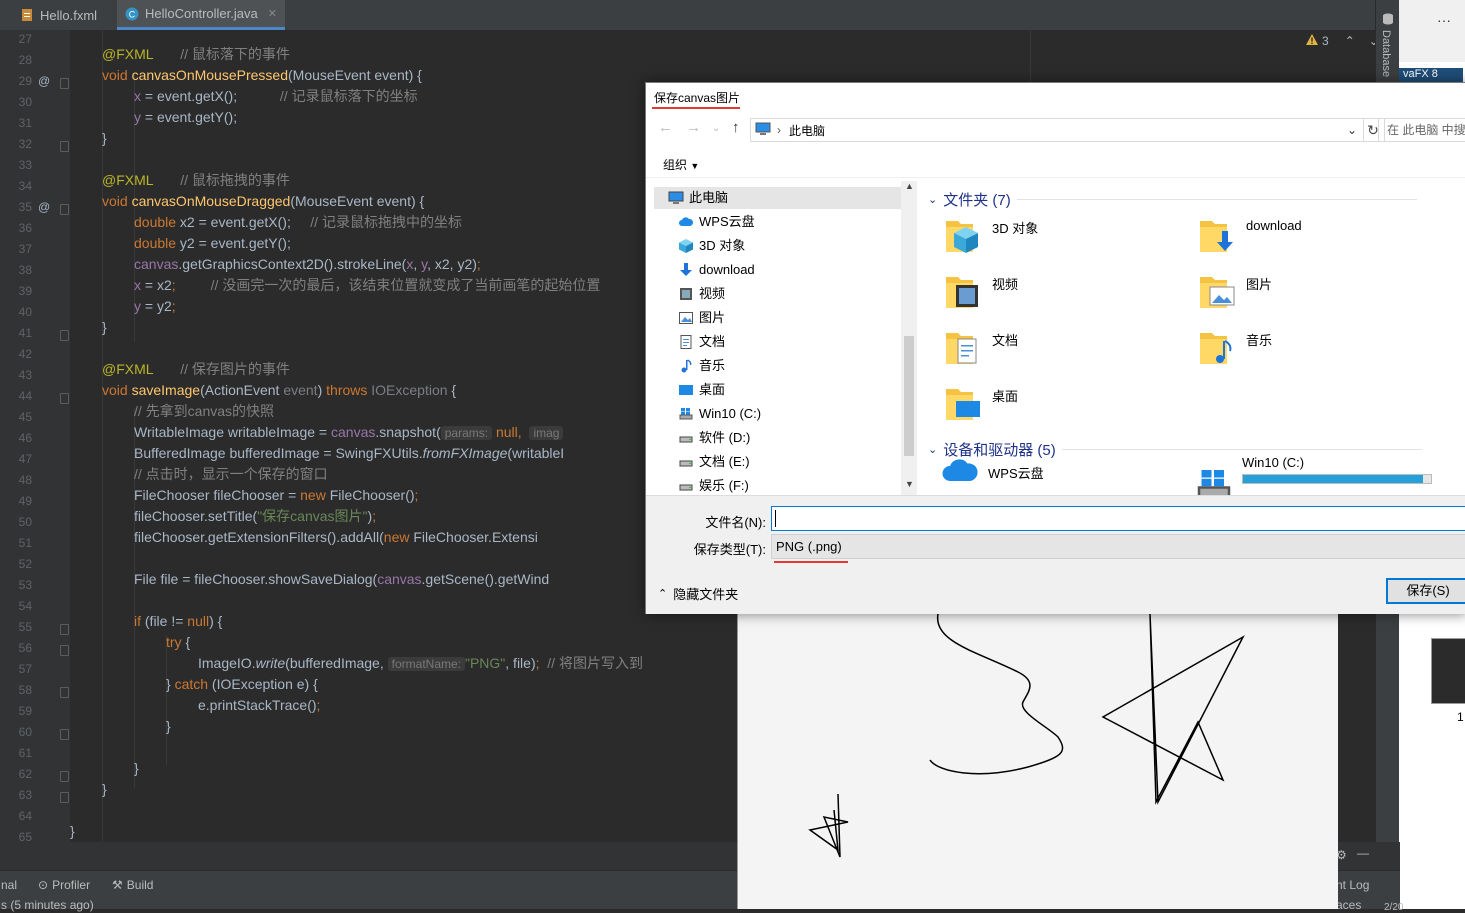 This screenshot has width=1465, height=913. Describe the element at coordinates (313, 495) in the screenshot. I see `code-keyword: new` at that location.